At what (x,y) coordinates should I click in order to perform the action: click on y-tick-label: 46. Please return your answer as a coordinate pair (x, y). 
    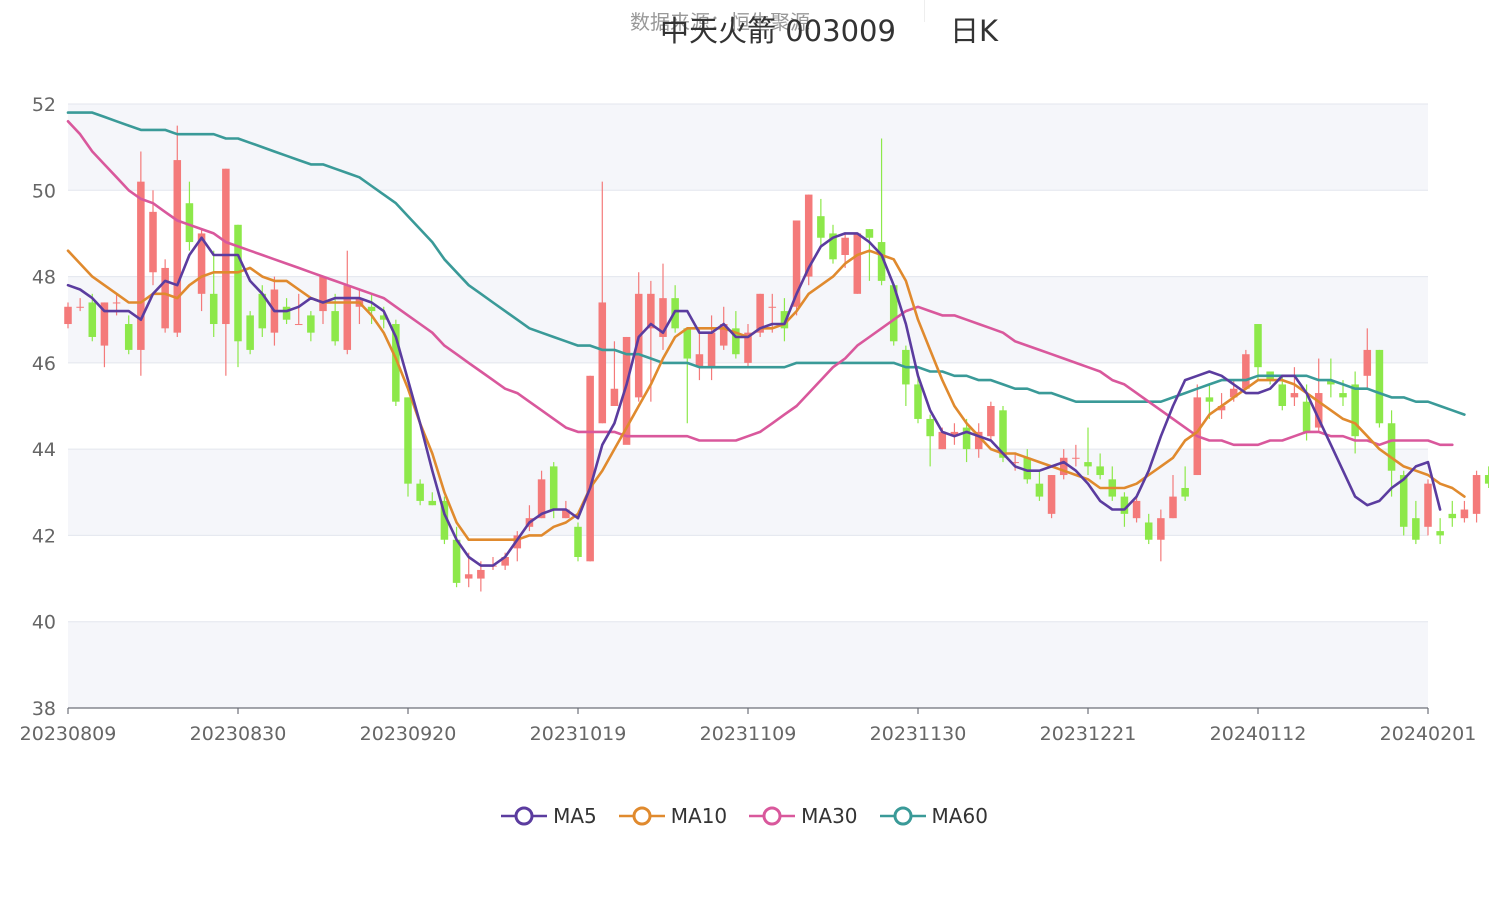
    Looking at the image, I should click on (44, 364).